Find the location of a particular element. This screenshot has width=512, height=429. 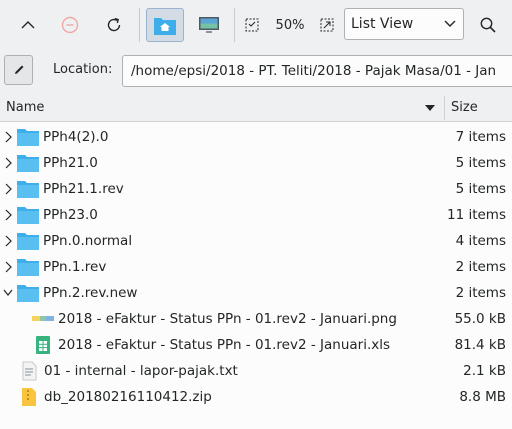

zoom-label: 50% is located at coordinates (290, 25).